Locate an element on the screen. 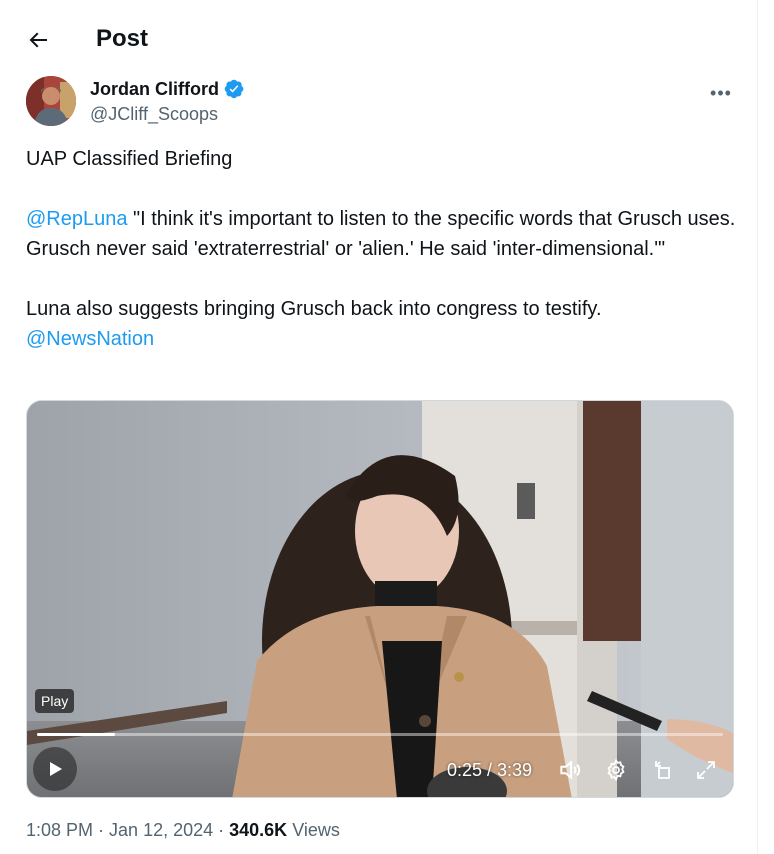 The height and width of the screenshot is (854, 774). author-name-row: Jordan Clifford is located at coordinates (167, 89).